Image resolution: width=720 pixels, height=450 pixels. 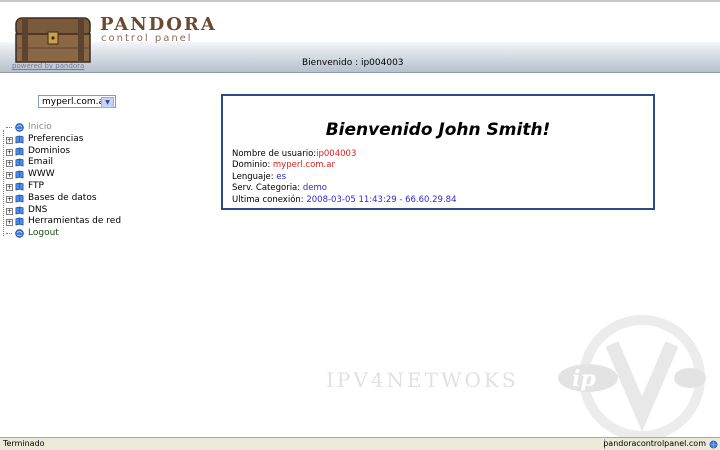 What do you see at coordinates (654, 443) in the screenshot?
I see `status-url: pandoracontrolpanel.com` at bounding box center [654, 443].